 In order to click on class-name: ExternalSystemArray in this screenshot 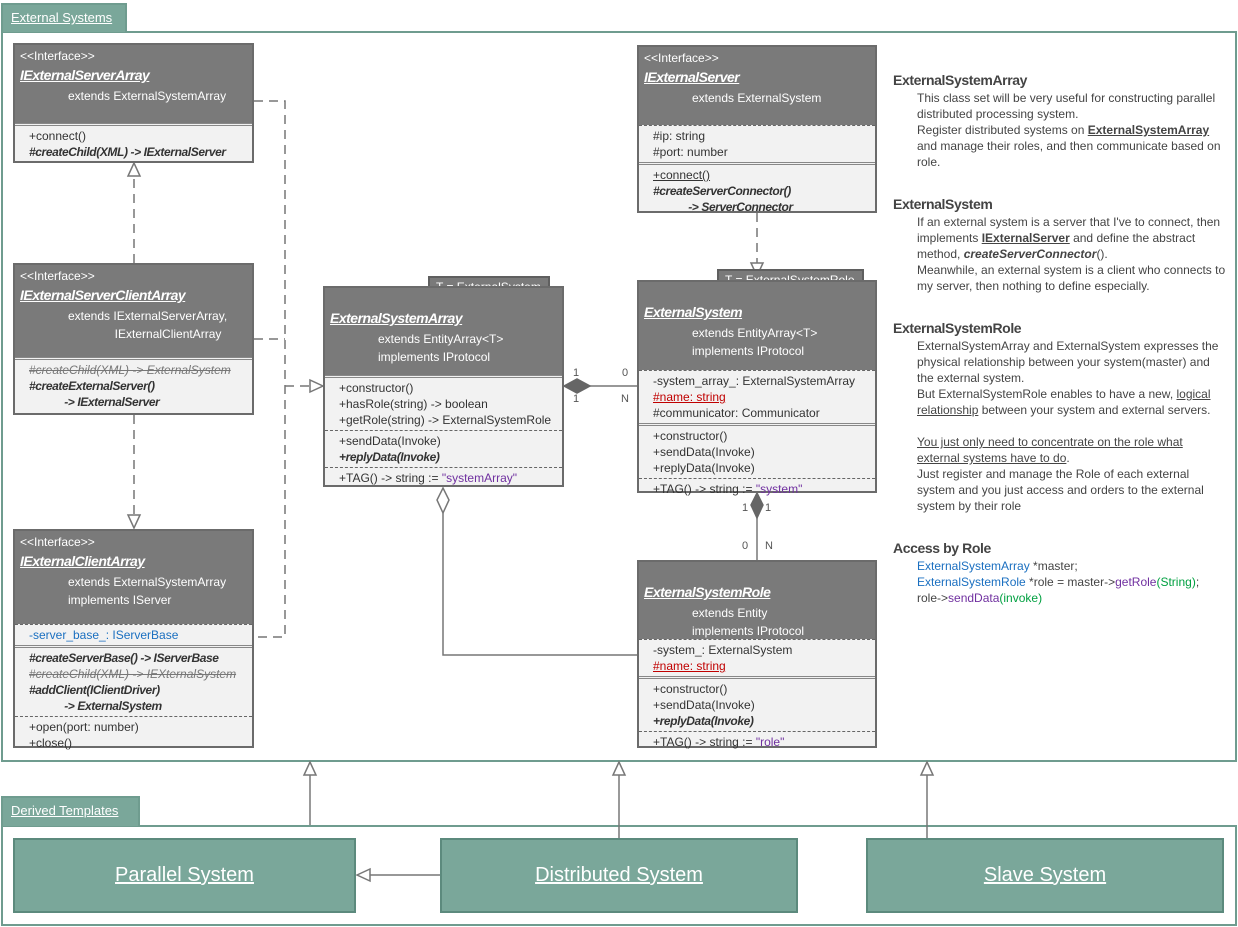, I will do `click(443, 318)`.